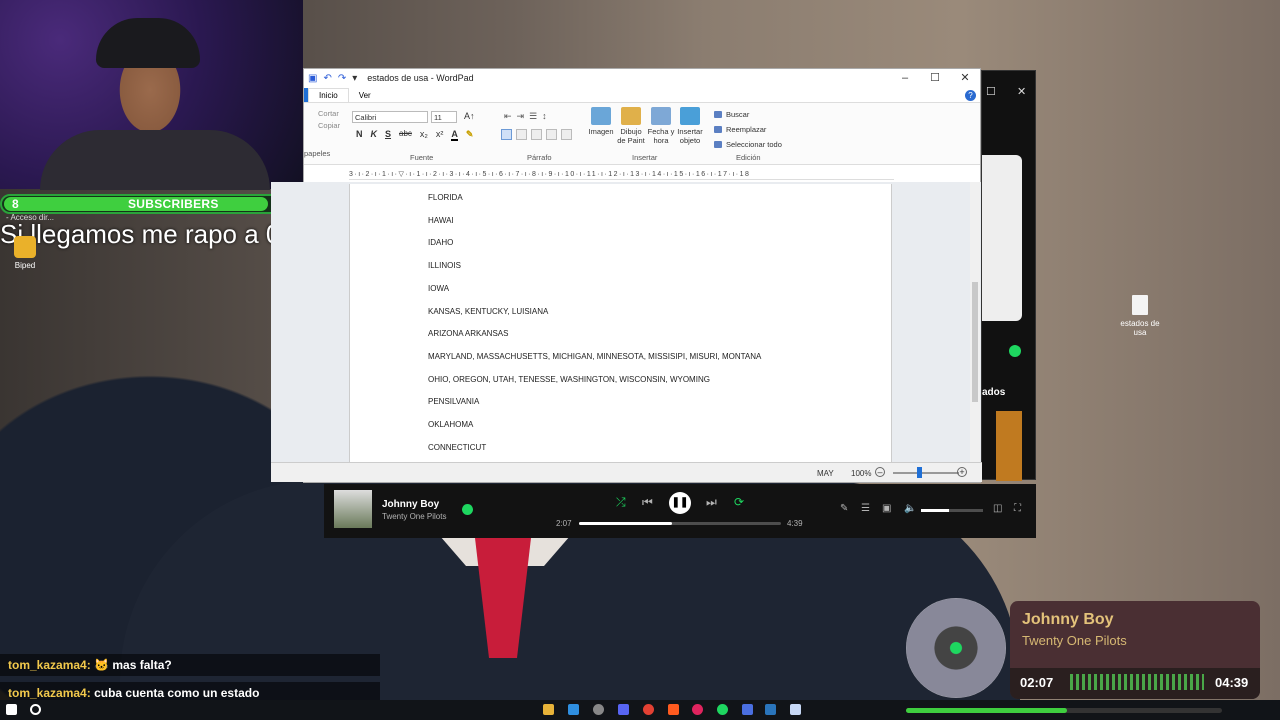 The height and width of the screenshot is (720, 1280). What do you see at coordinates (739, 502) in the screenshot?
I see `repeat-icon: ⟳` at bounding box center [739, 502].